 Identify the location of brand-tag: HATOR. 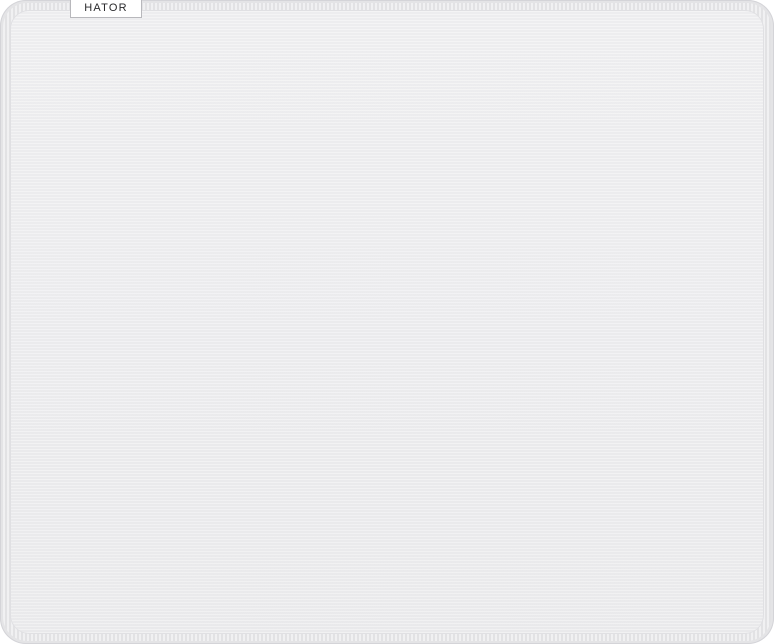
(106, 9).